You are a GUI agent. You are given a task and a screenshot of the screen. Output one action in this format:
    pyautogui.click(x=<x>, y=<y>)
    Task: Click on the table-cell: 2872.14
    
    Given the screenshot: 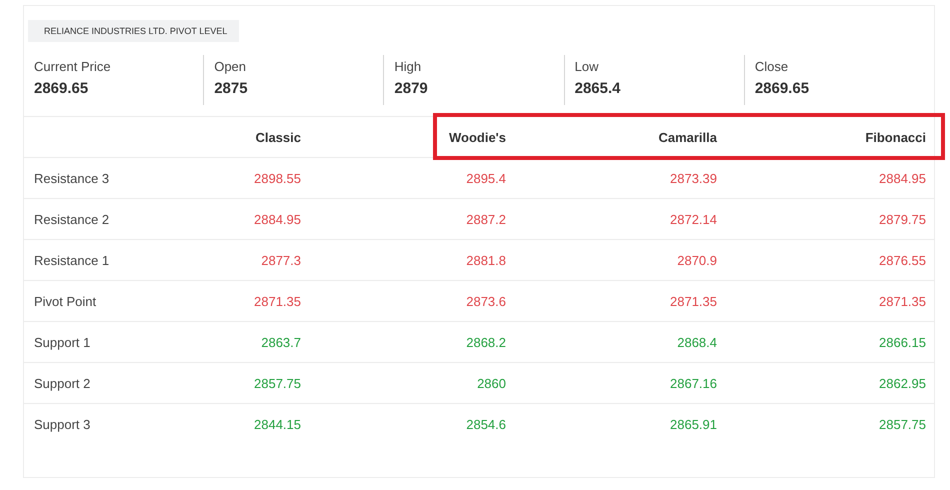 What is the action you would take?
    pyautogui.click(x=693, y=219)
    